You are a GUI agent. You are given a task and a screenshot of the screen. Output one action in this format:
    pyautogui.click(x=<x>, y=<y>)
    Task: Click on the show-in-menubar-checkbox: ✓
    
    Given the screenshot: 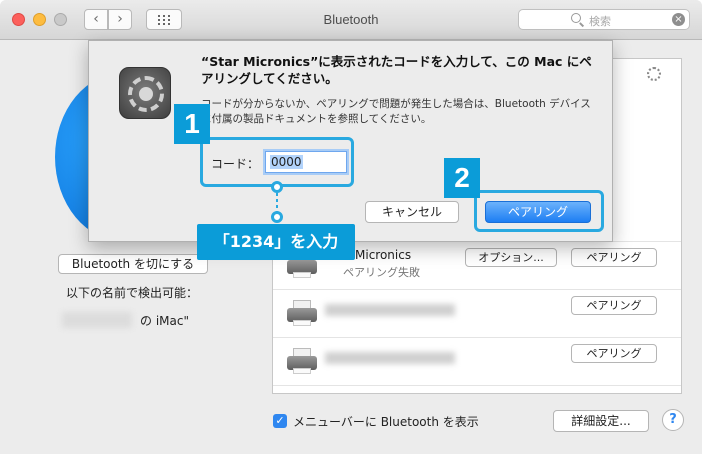 What is the action you would take?
    pyautogui.click(x=280, y=421)
    